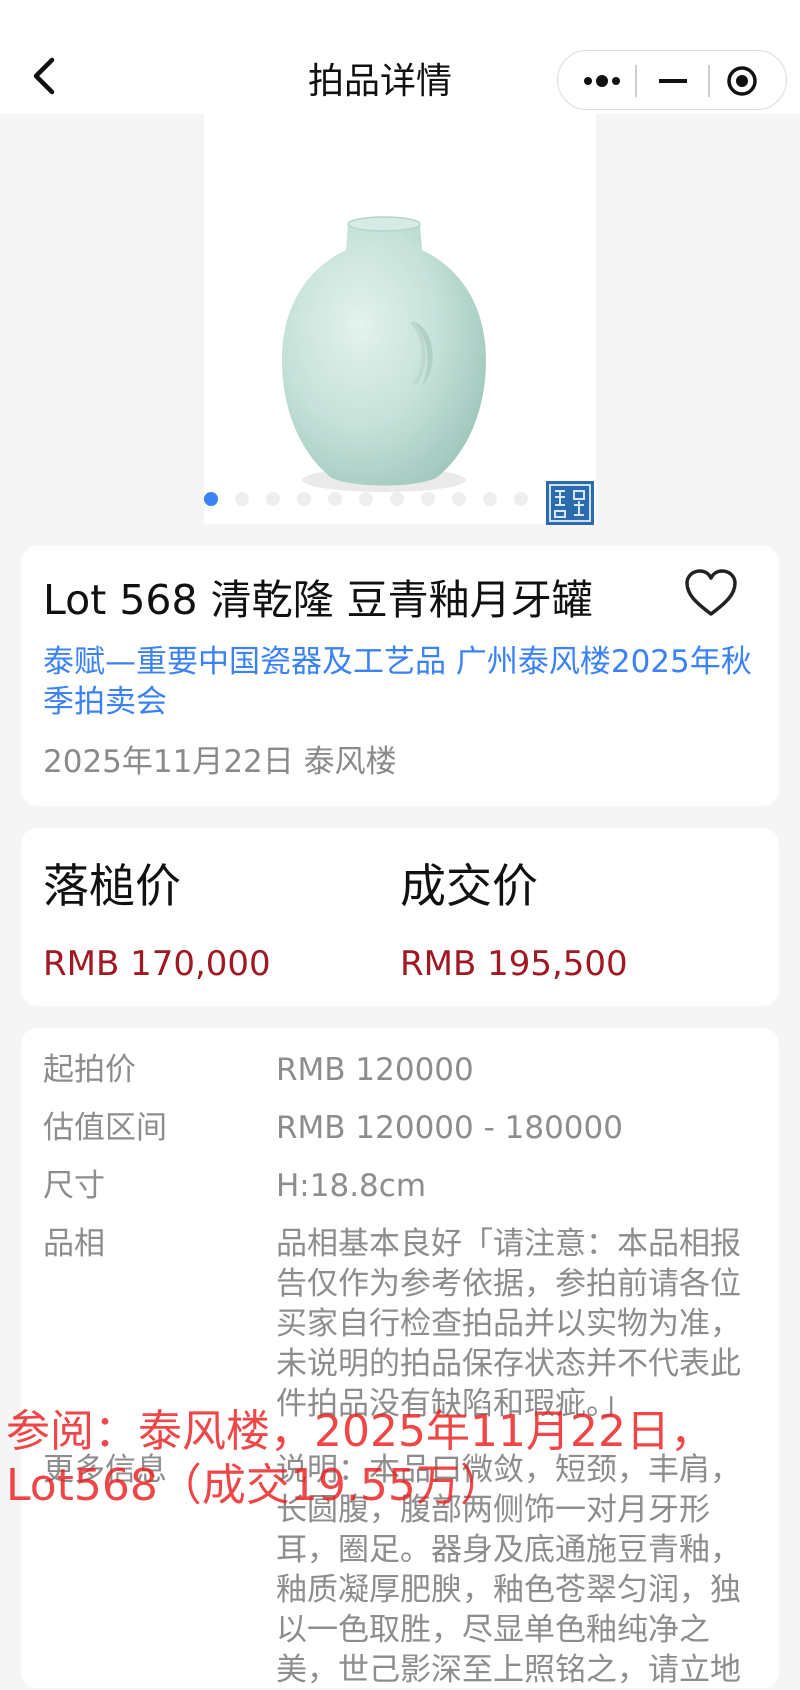 The height and width of the screenshot is (1690, 800). What do you see at coordinates (74, 1186) in the screenshot?
I see `info-label: 尺寸` at bounding box center [74, 1186].